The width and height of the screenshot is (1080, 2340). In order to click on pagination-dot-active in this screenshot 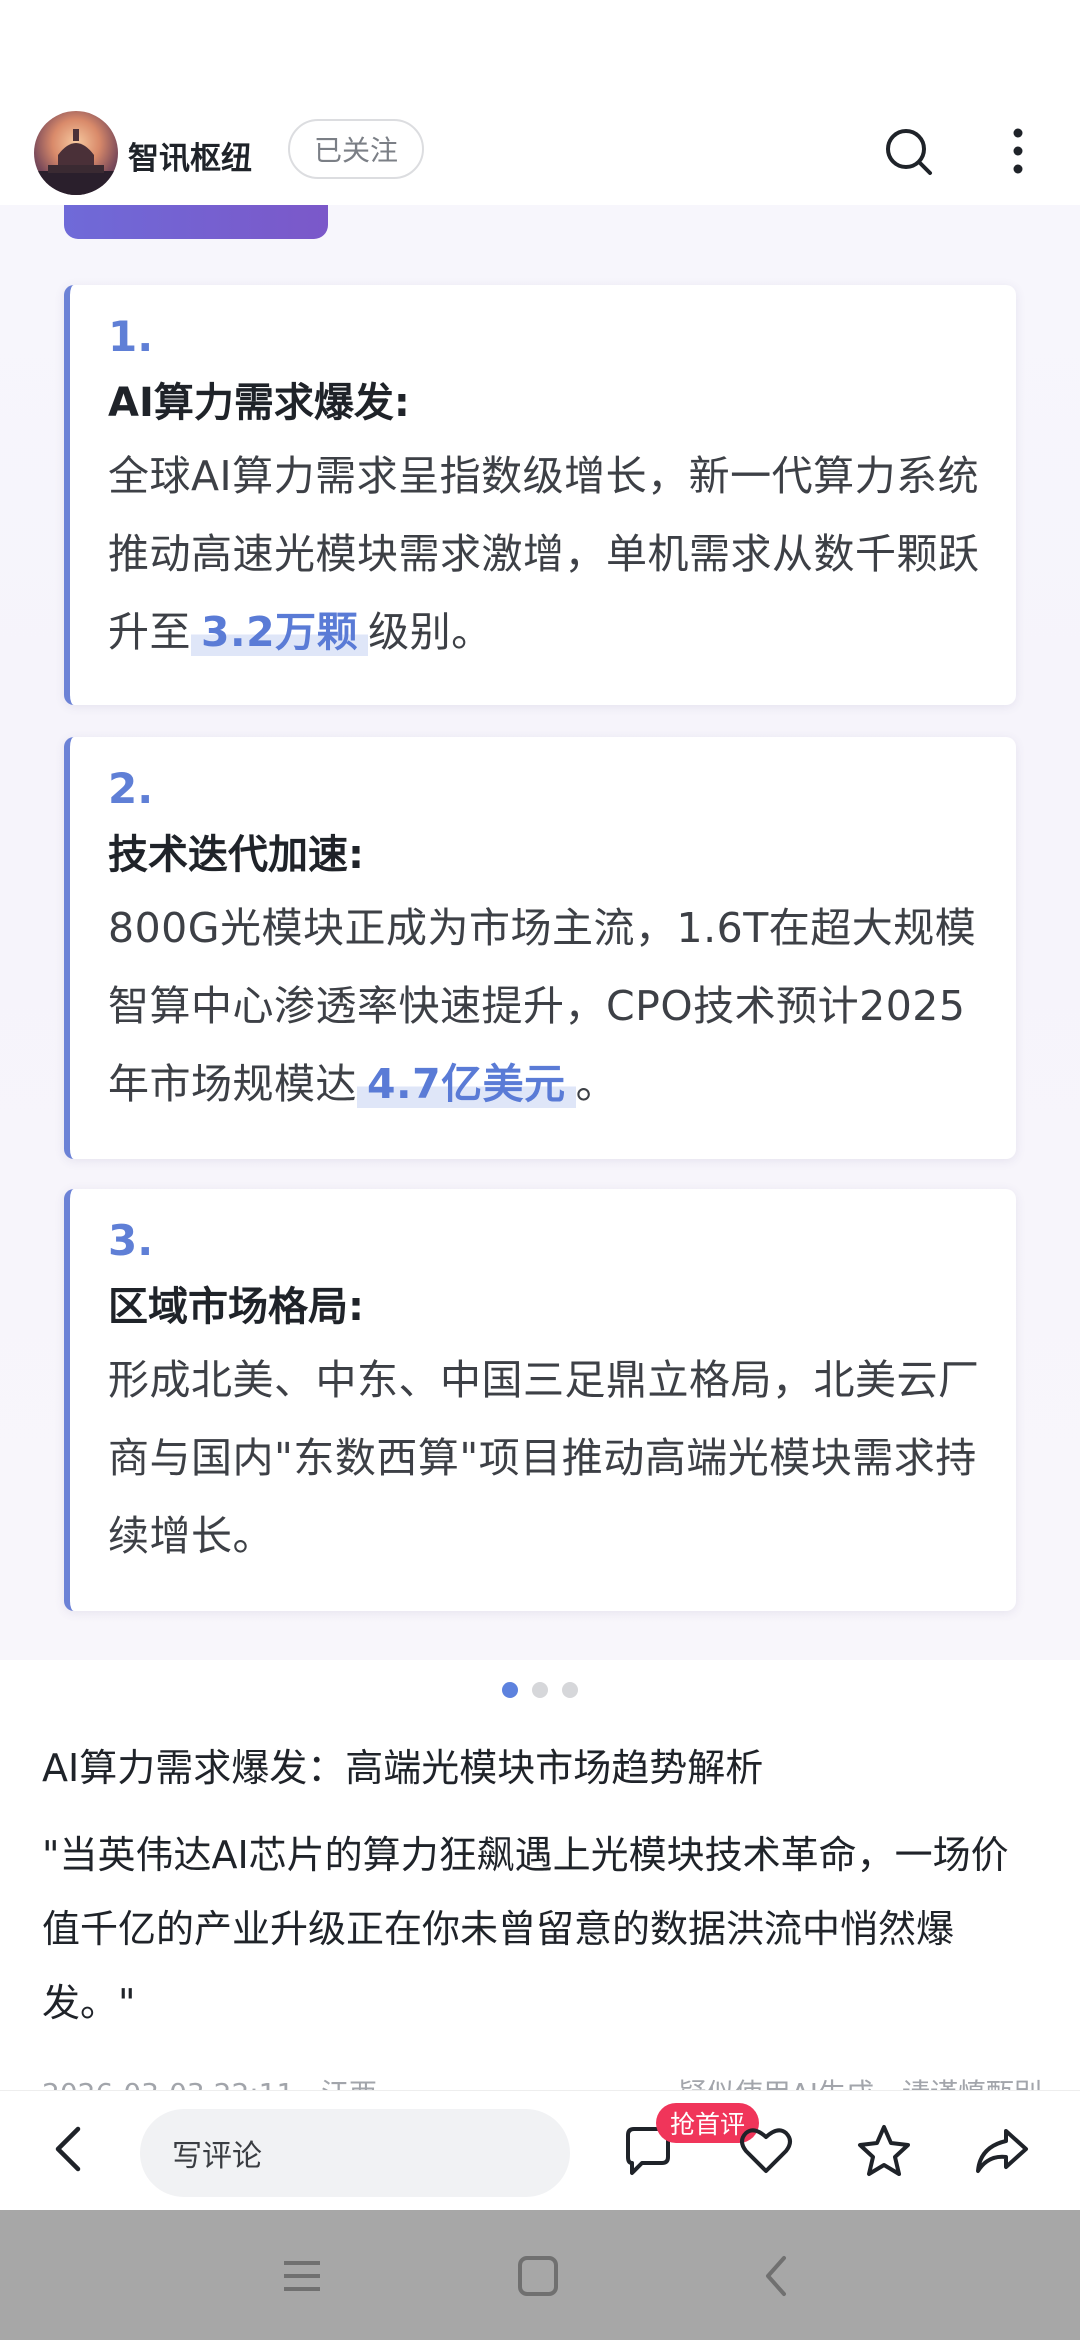, I will do `click(510, 1690)`.